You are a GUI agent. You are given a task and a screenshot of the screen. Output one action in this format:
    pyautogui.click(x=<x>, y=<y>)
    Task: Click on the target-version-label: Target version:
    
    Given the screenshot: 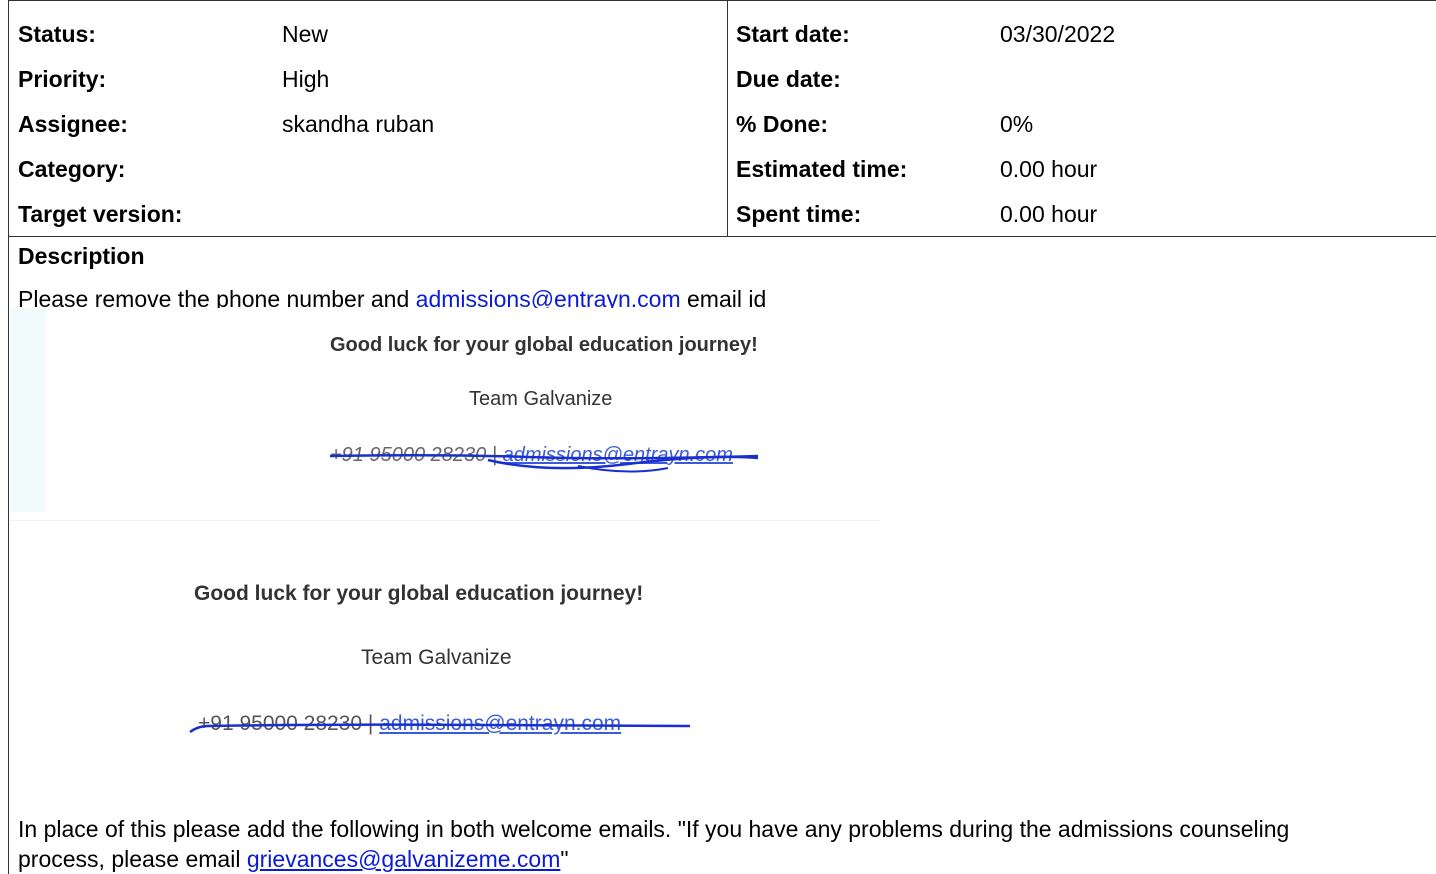 What is the action you would take?
    pyautogui.click(x=100, y=214)
    